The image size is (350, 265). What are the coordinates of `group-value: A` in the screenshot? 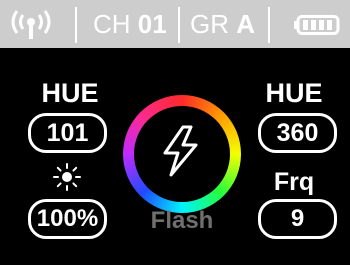 It's located at (246, 24).